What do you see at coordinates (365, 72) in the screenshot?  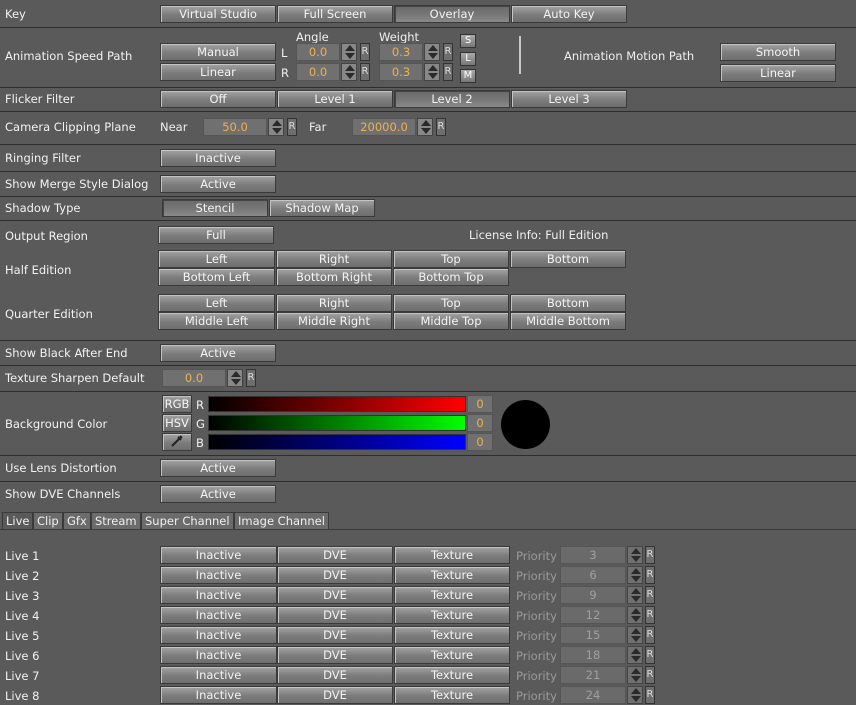 I see `angle-r-reset-button: R` at bounding box center [365, 72].